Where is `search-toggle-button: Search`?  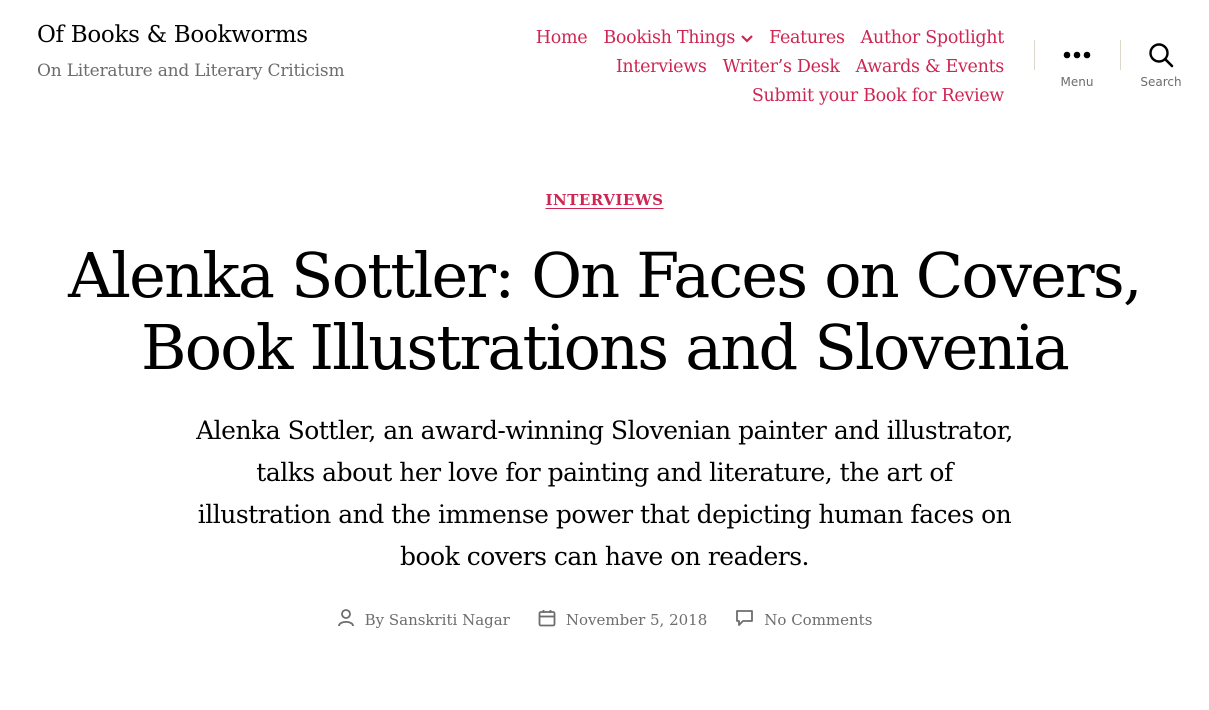
search-toggle-button: Search is located at coordinates (1161, 63).